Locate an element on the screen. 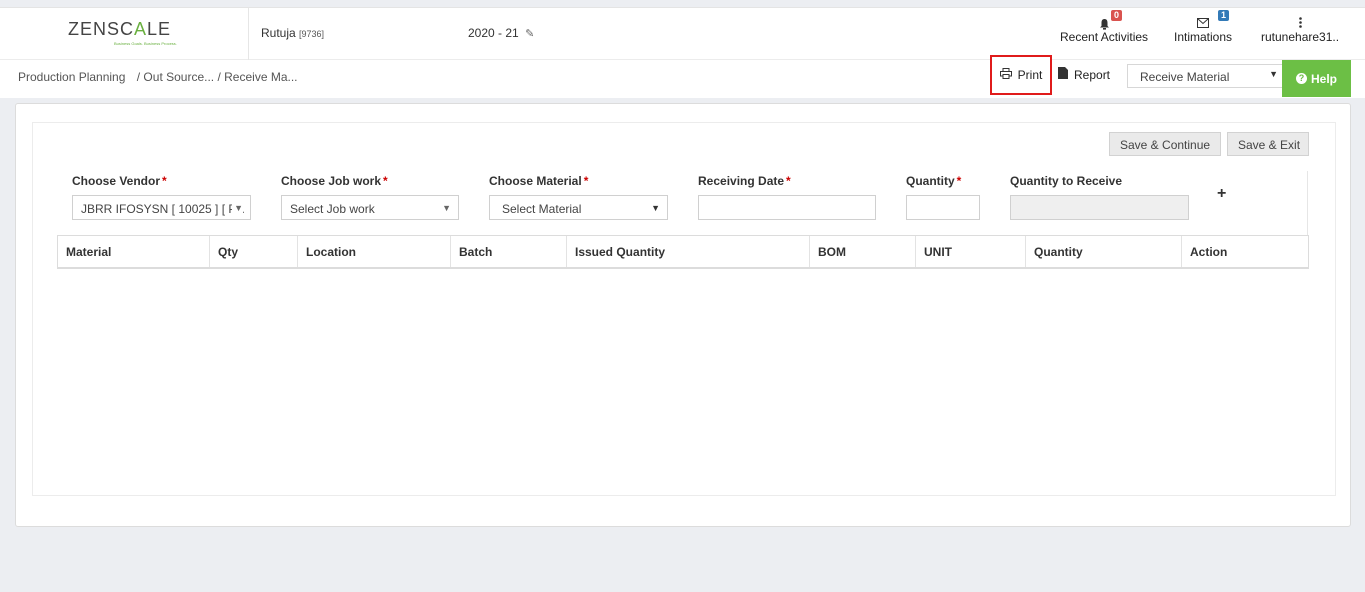  edit-icon: ✎ is located at coordinates (529, 34).